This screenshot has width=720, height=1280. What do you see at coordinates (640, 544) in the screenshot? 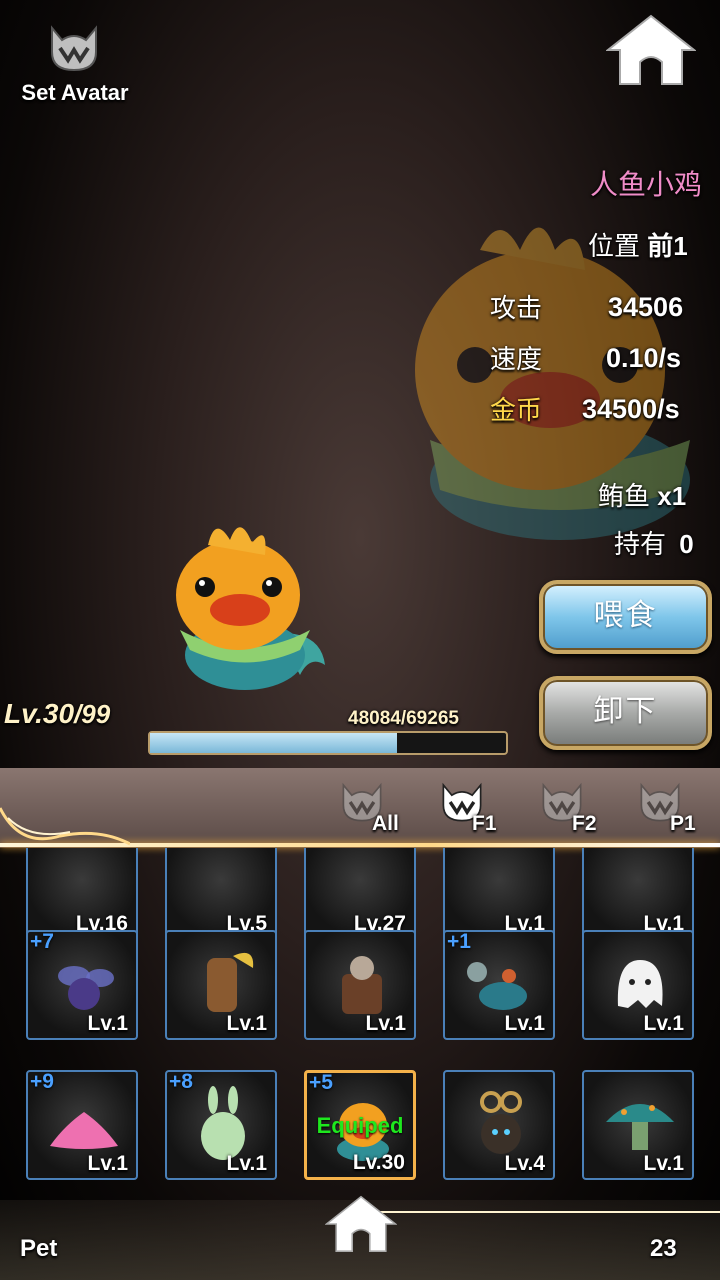
I see `owned-label: 持有` at bounding box center [640, 544].